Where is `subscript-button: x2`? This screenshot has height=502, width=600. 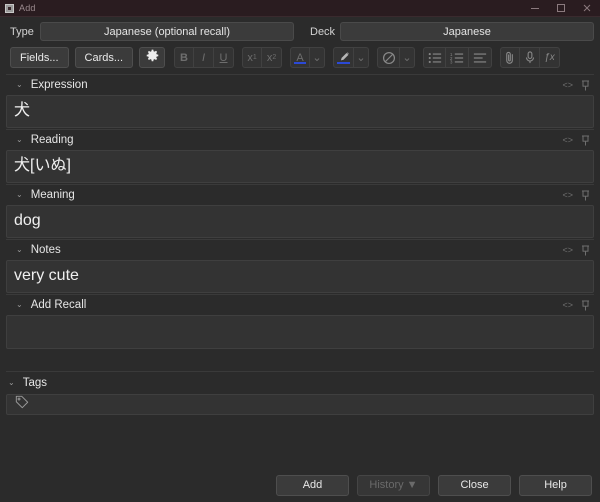 subscript-button: x2 is located at coordinates (272, 57).